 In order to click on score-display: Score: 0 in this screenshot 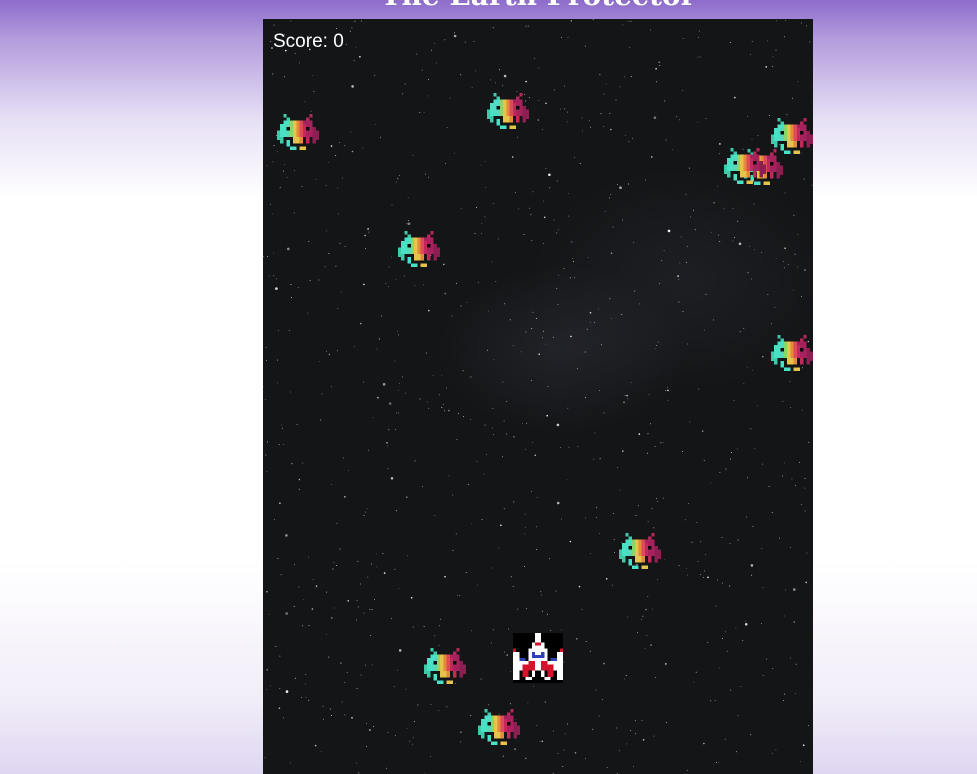, I will do `click(308, 41)`.